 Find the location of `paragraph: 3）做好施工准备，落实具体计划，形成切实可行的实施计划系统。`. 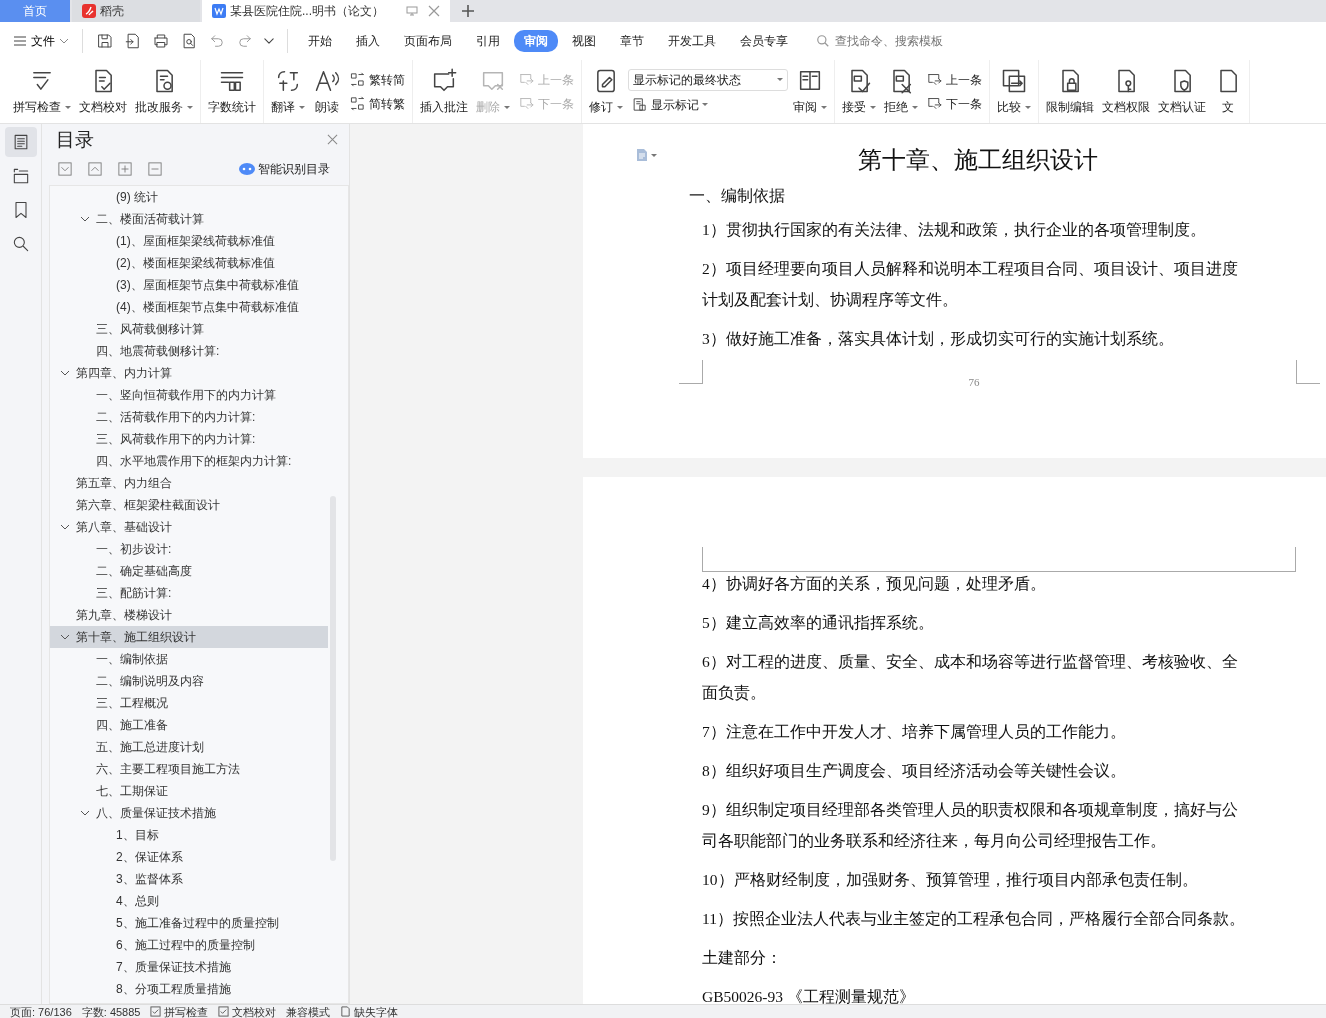

paragraph: 3）做好施工准备，落实具体计划，形成切实可行的实施计划系统。 is located at coordinates (938, 339).